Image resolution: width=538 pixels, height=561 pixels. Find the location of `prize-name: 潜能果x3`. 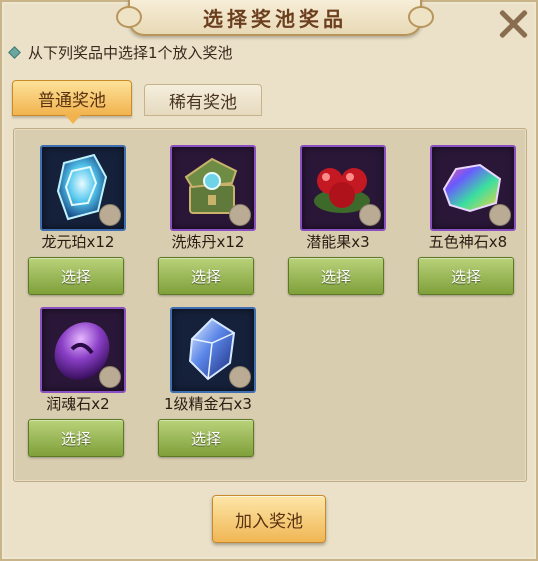

prize-name: 潜能果x3 is located at coordinates (338, 242).